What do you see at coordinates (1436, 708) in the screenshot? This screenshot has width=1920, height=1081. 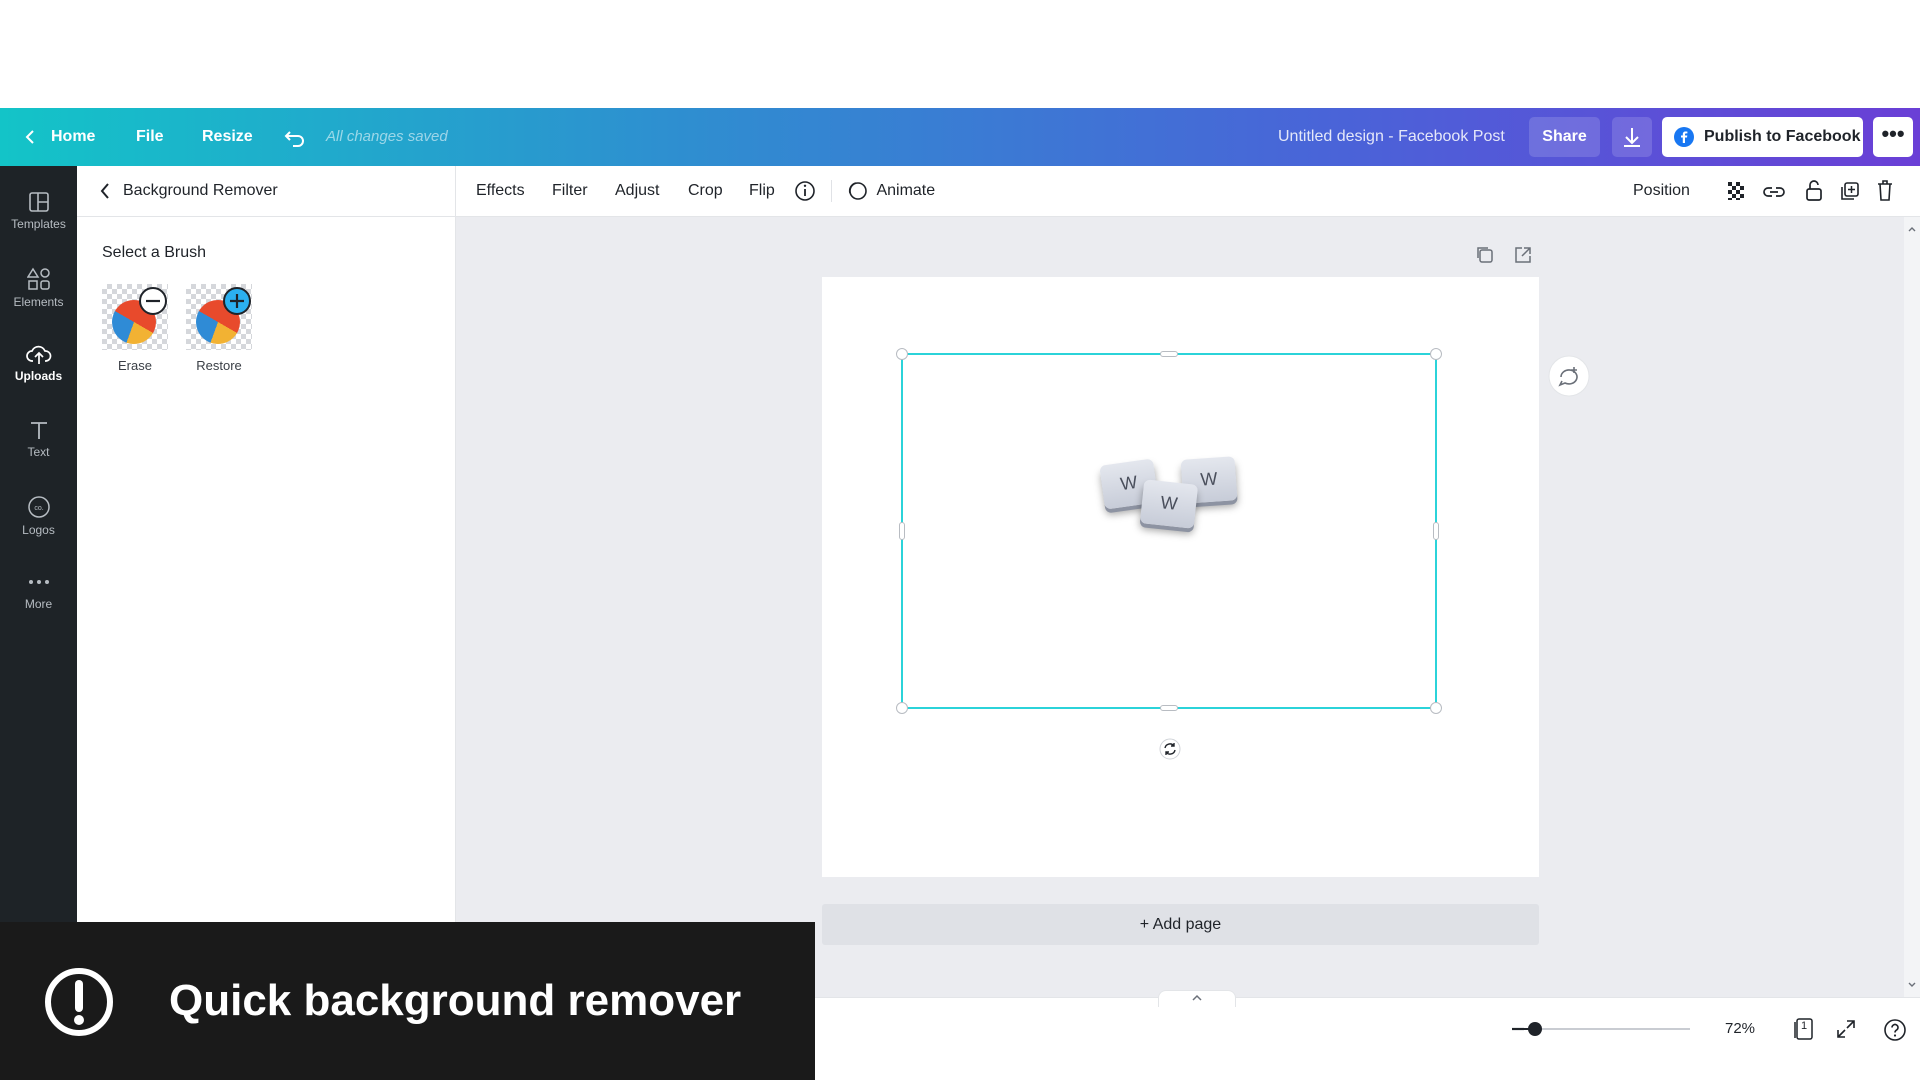 I see `resize-handle-bottom-right` at bounding box center [1436, 708].